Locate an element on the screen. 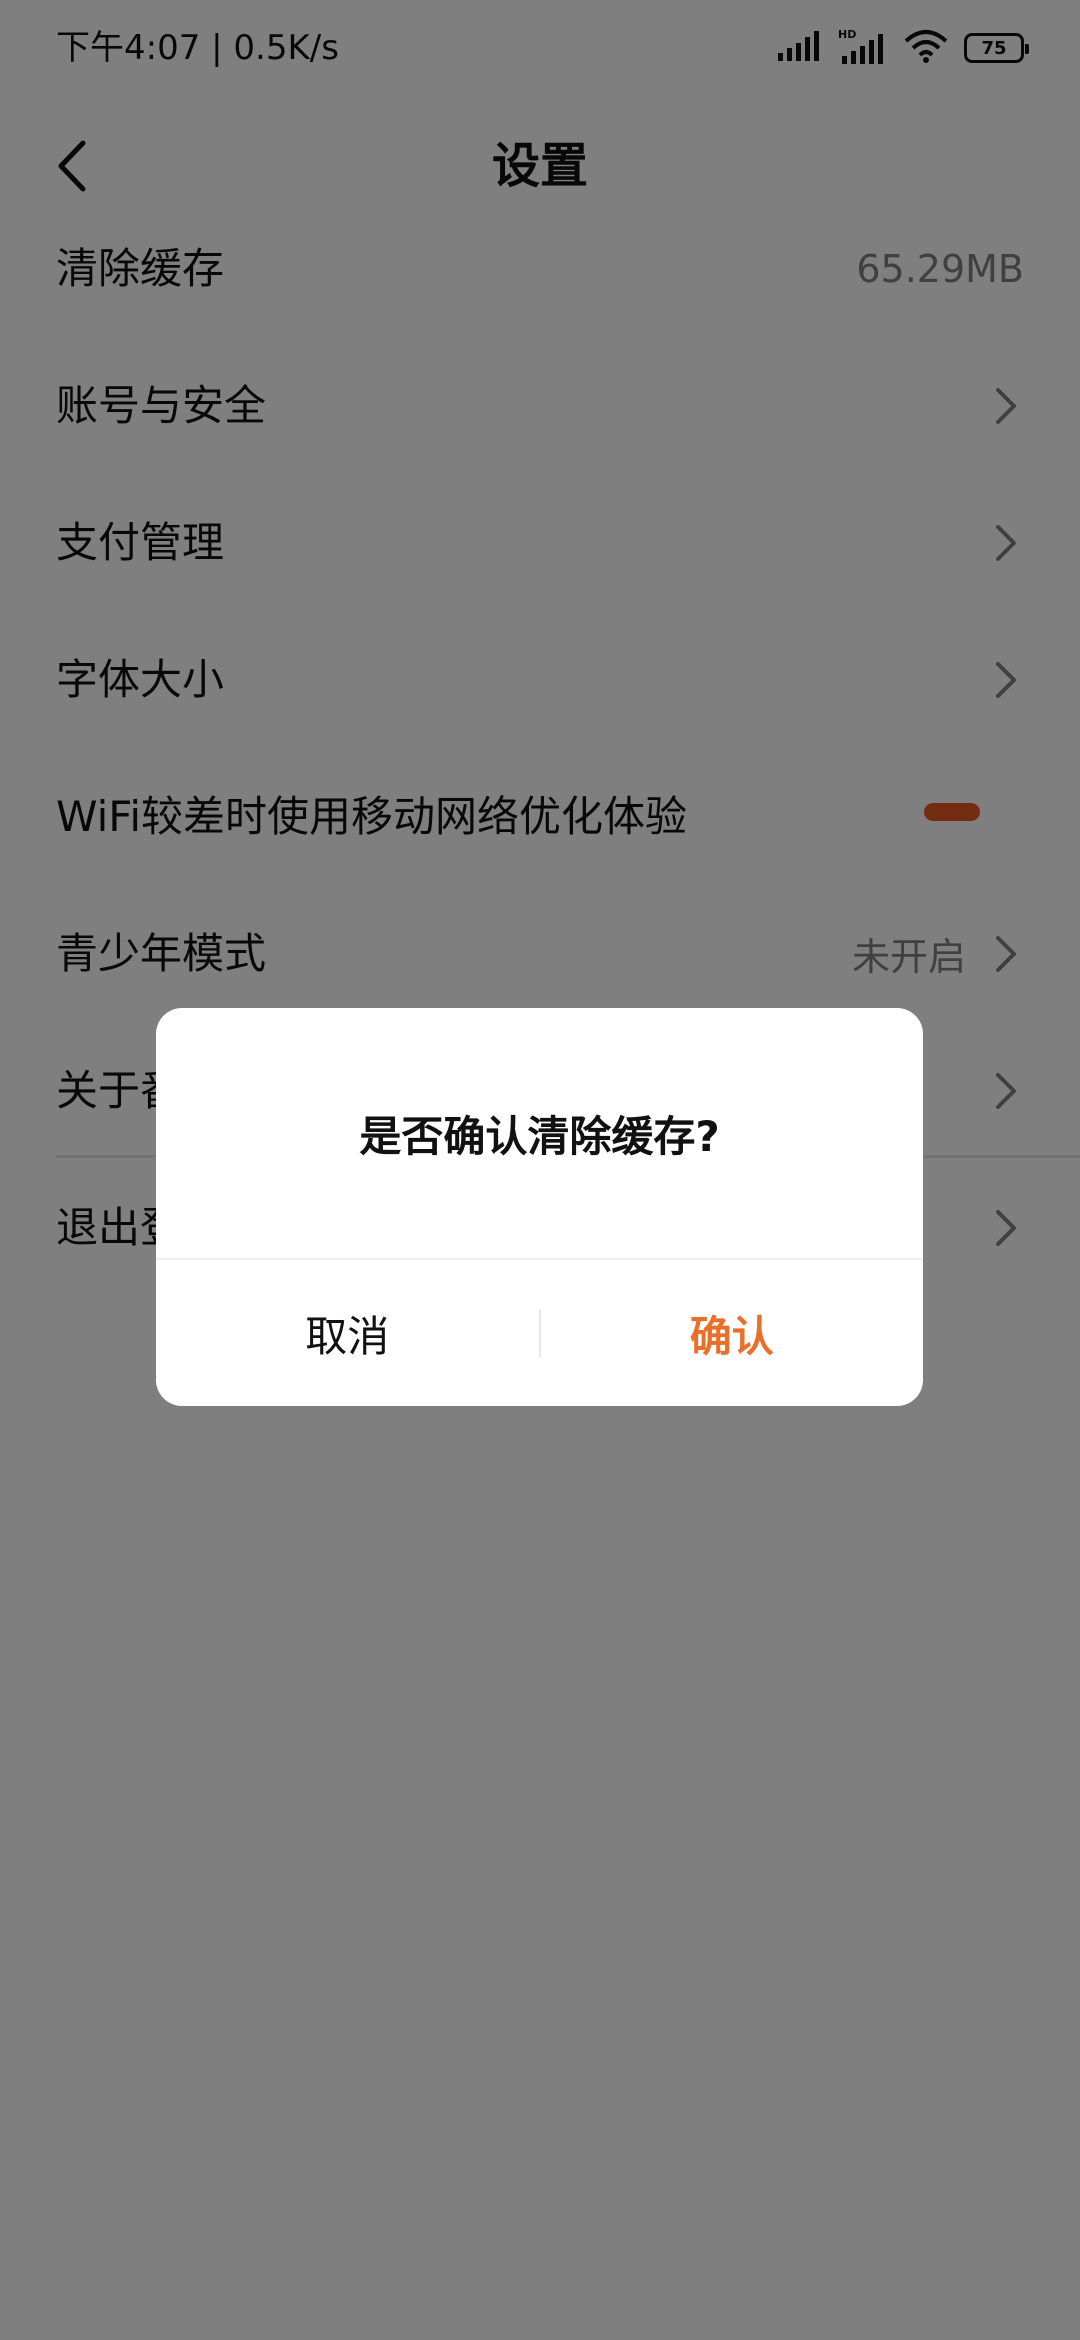 This screenshot has width=1080, height=2340. dialog-message: 是否确认清除缓存? is located at coordinates (539, 1136).